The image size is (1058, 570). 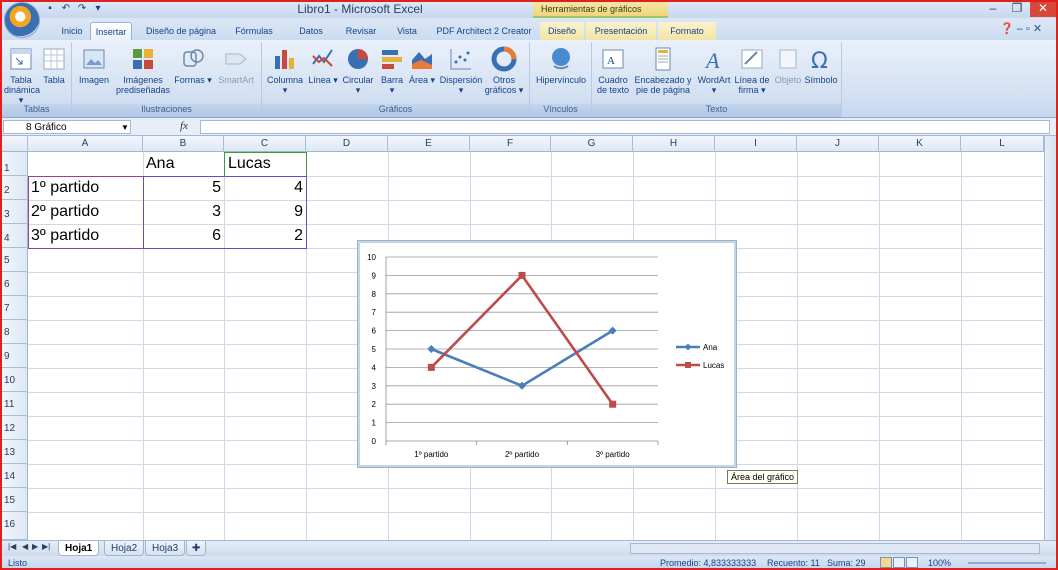 I want to click on vertical-scrollbar, so click(x=1051, y=338).